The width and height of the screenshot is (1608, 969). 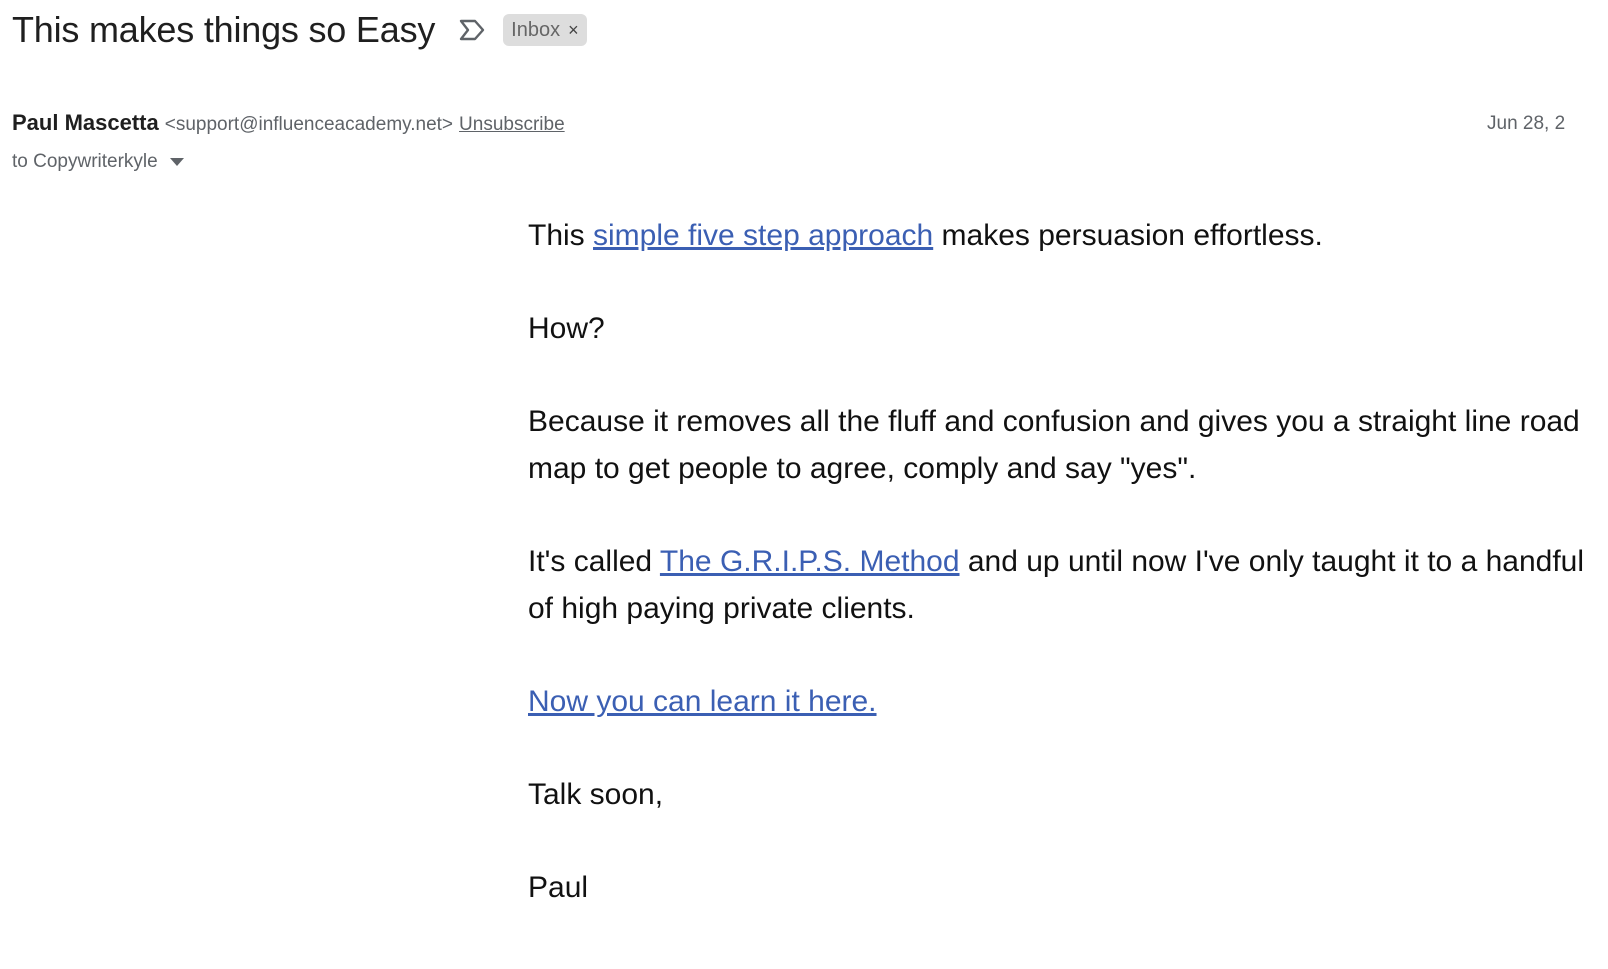 I want to click on learn-it-here-link: Now you can learn it here., so click(x=702, y=701).